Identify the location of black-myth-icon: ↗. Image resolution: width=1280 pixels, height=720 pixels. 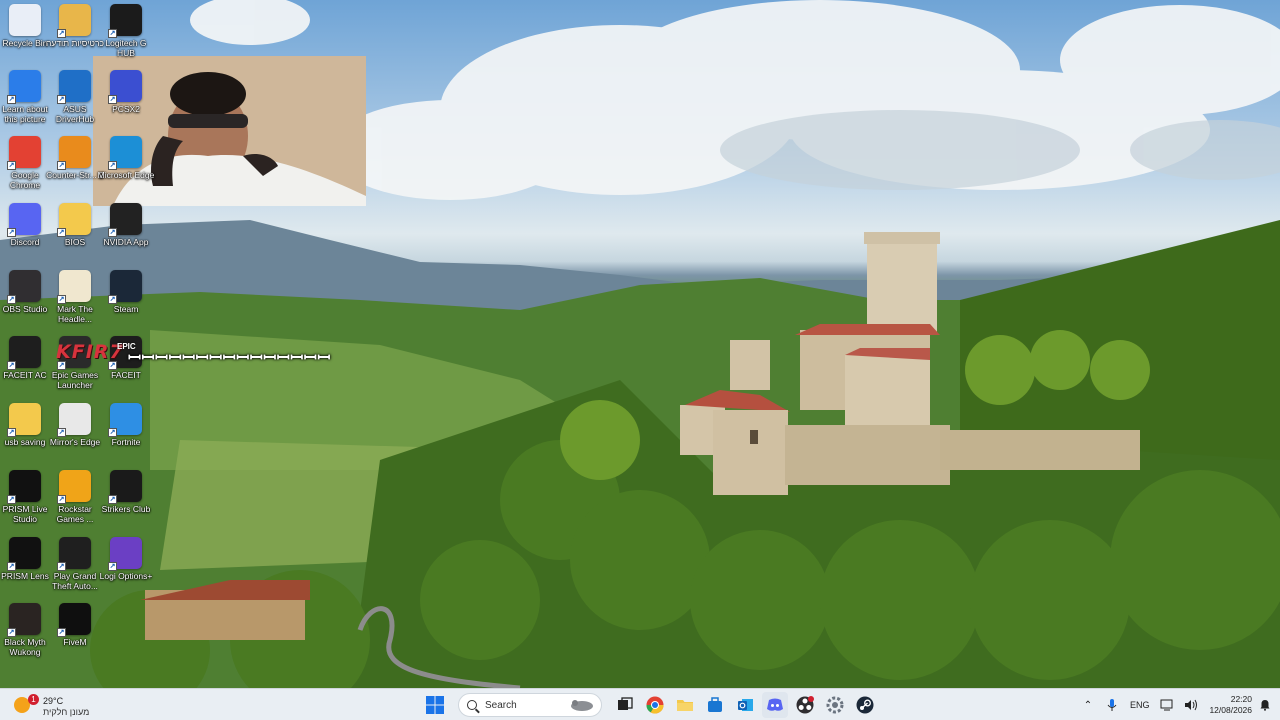
(24, 620).